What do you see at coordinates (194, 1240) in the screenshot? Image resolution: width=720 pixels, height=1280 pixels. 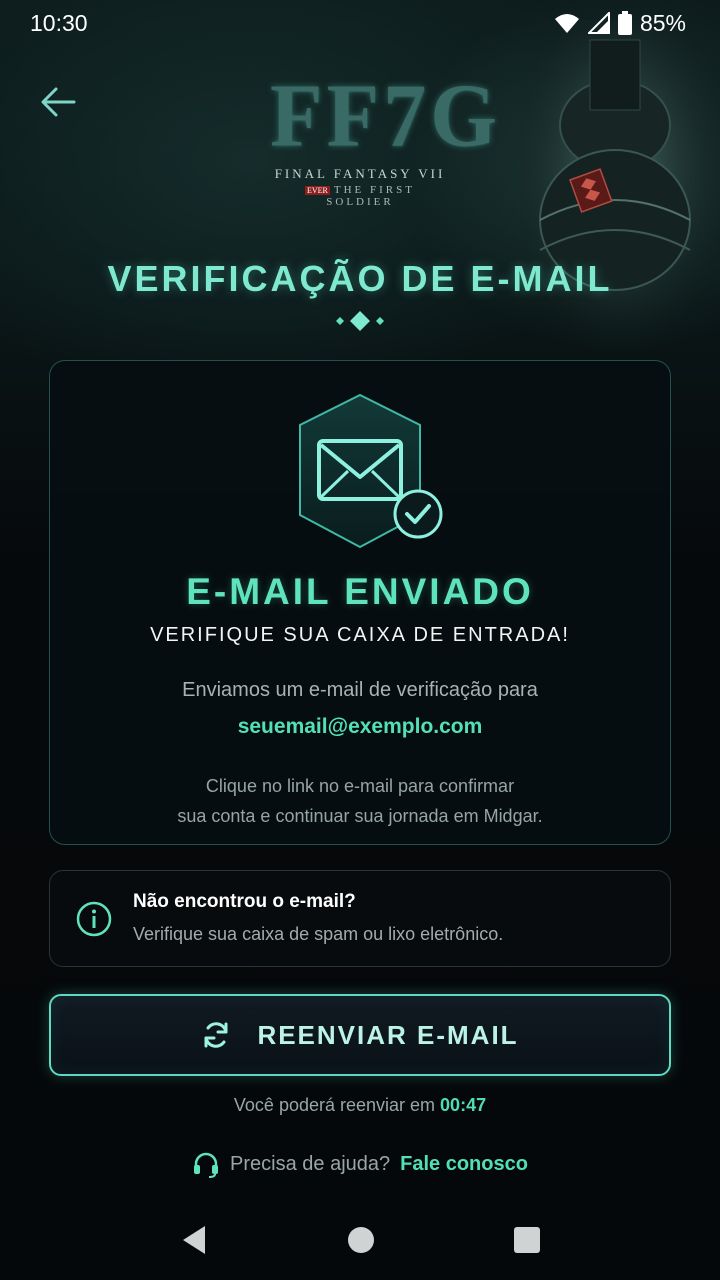 I see `nav-back-icon` at bounding box center [194, 1240].